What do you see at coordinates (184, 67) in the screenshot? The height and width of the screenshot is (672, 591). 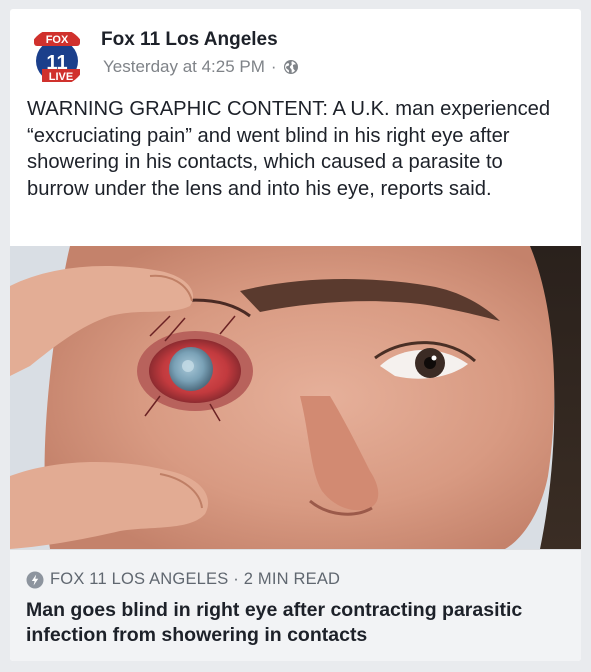 I see `post-timestamp: Yesterday at 4:25 PM` at bounding box center [184, 67].